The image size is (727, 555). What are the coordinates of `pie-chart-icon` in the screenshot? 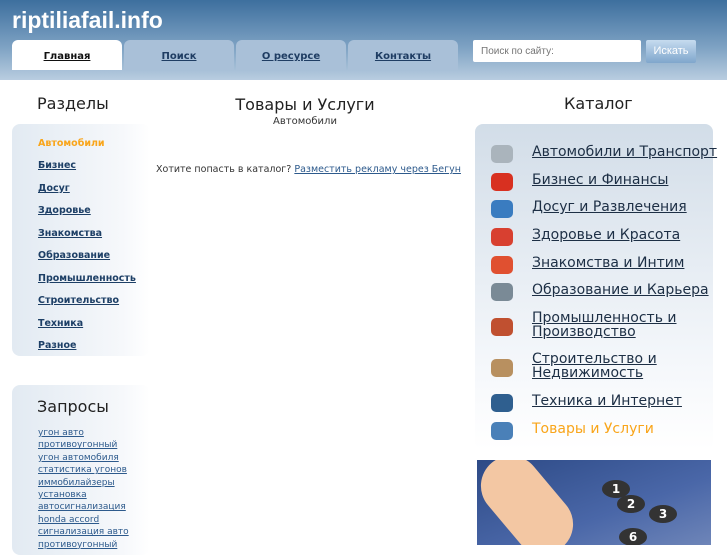 It's located at (502, 182).